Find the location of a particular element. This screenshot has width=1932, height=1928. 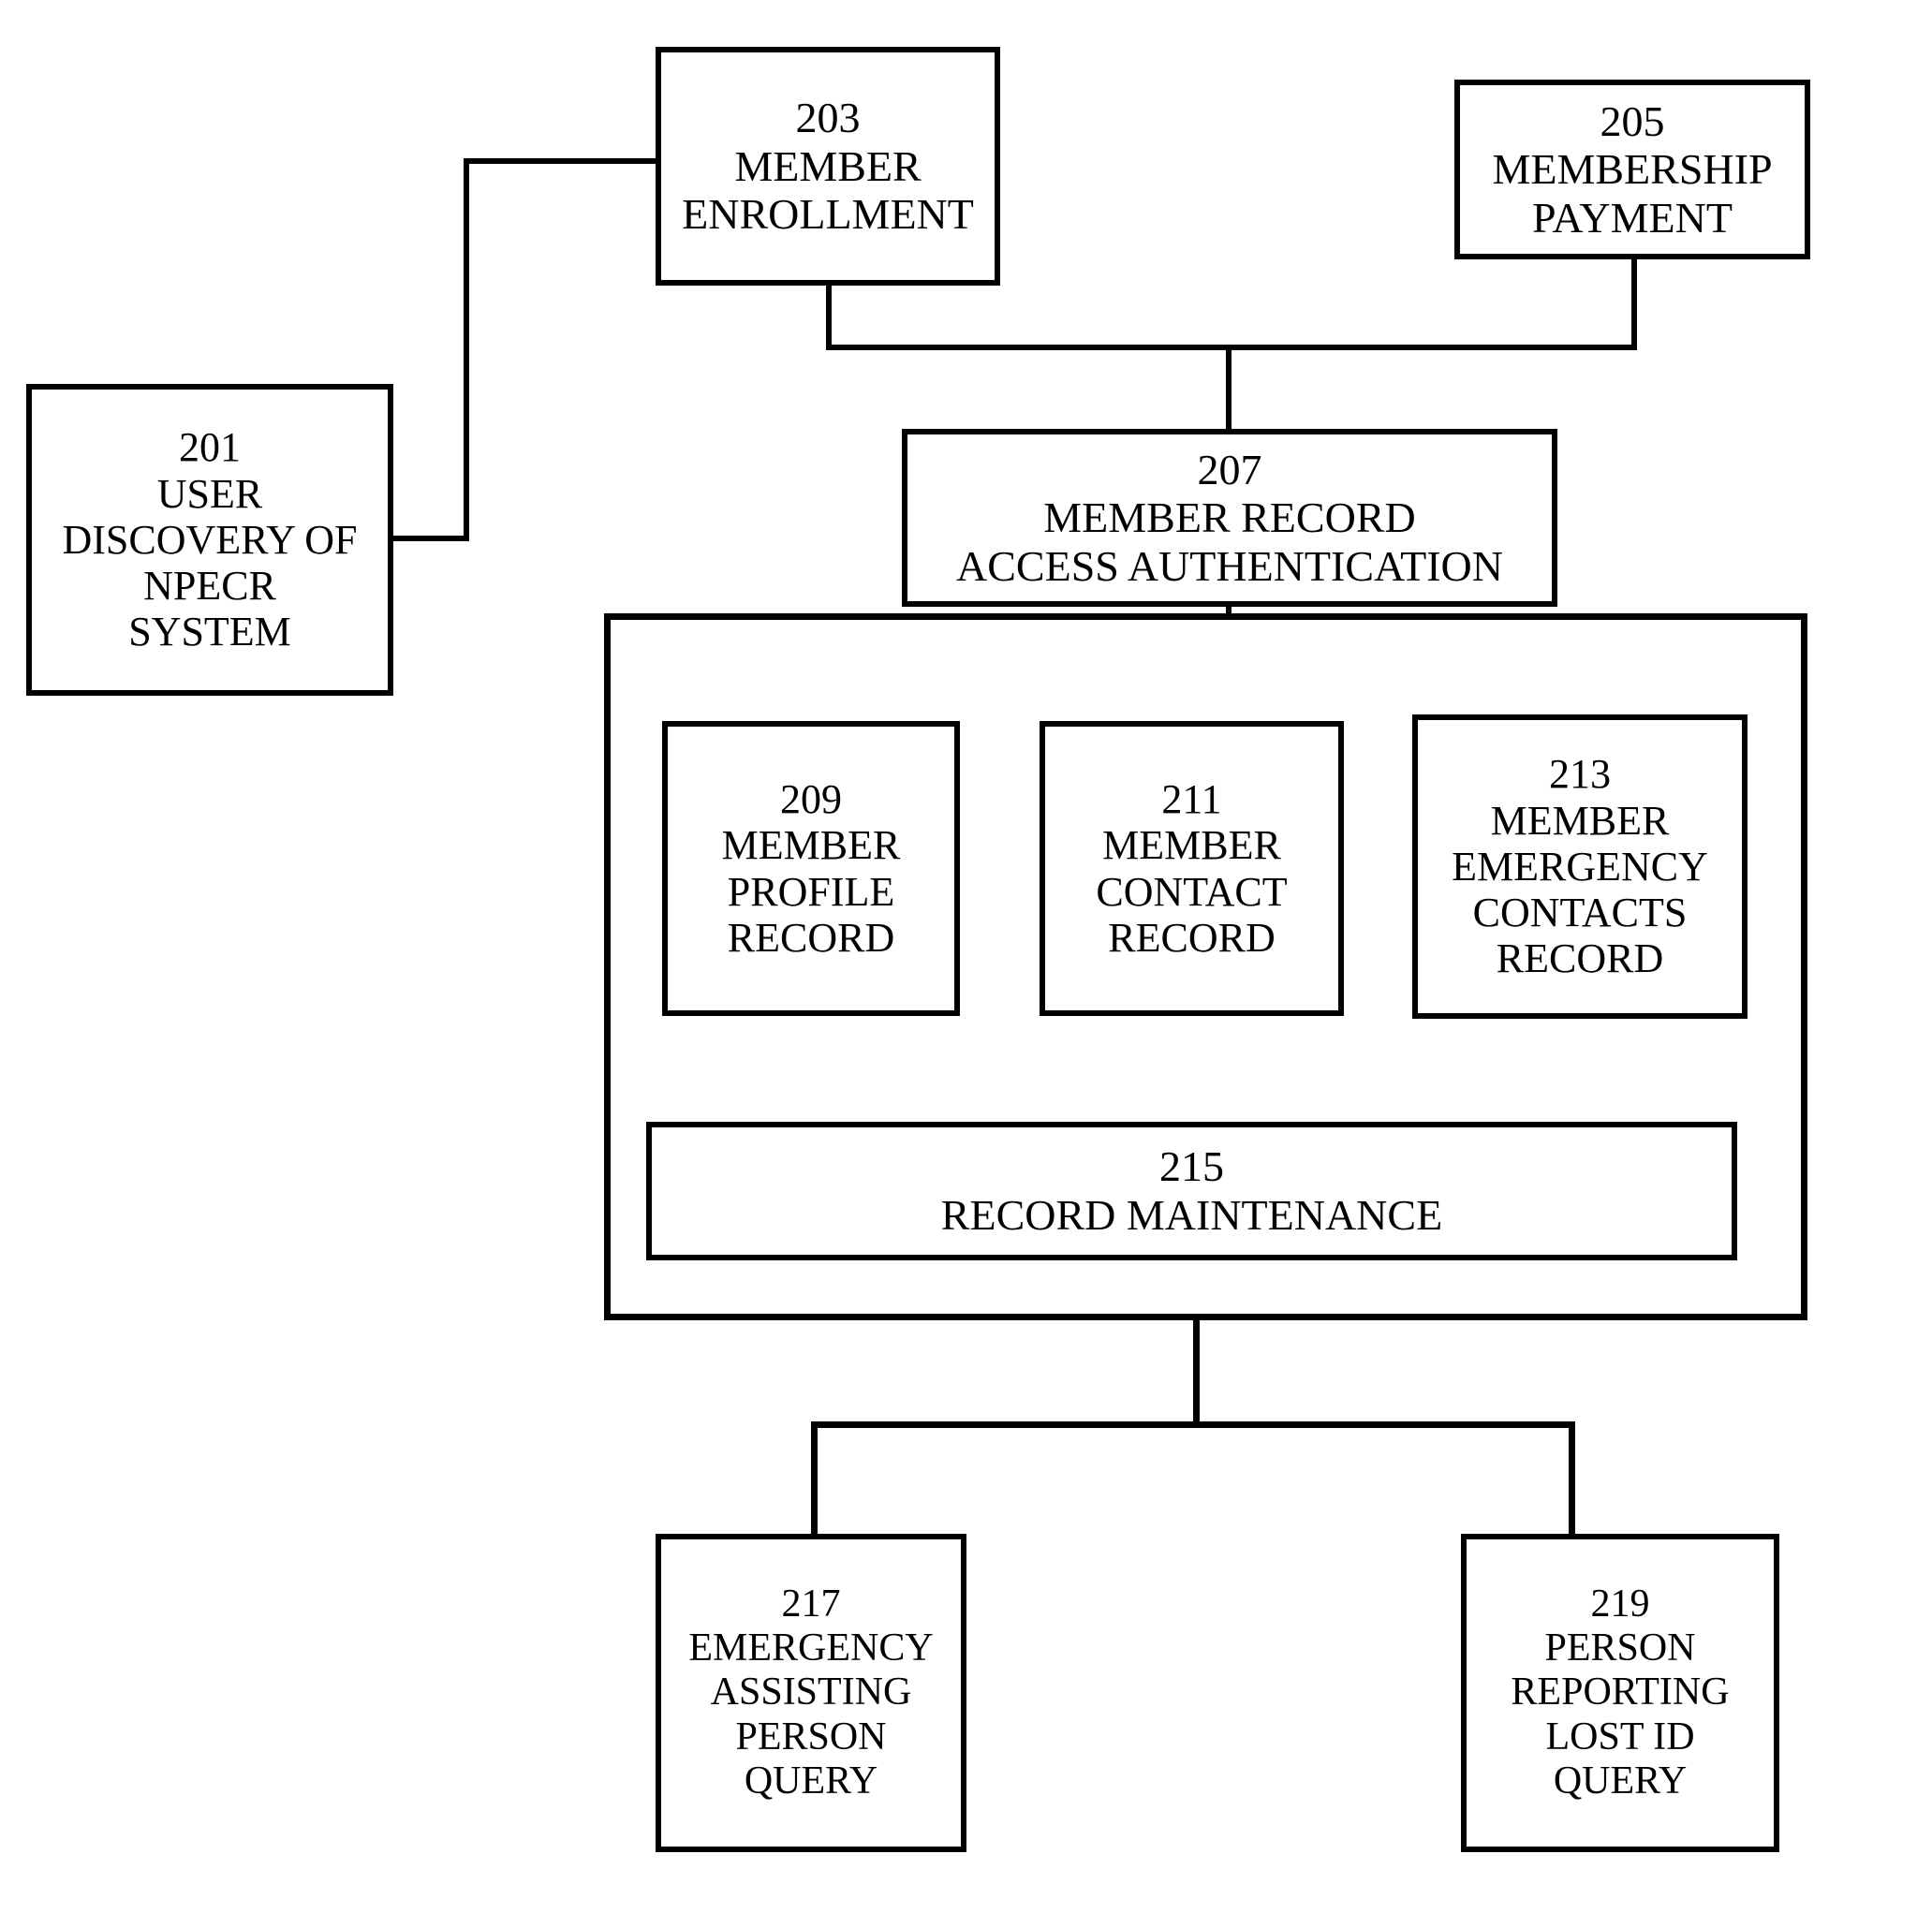

node-209-member-profile-record: 209 MEMBER PROFILE RECORD is located at coordinates (811, 868).